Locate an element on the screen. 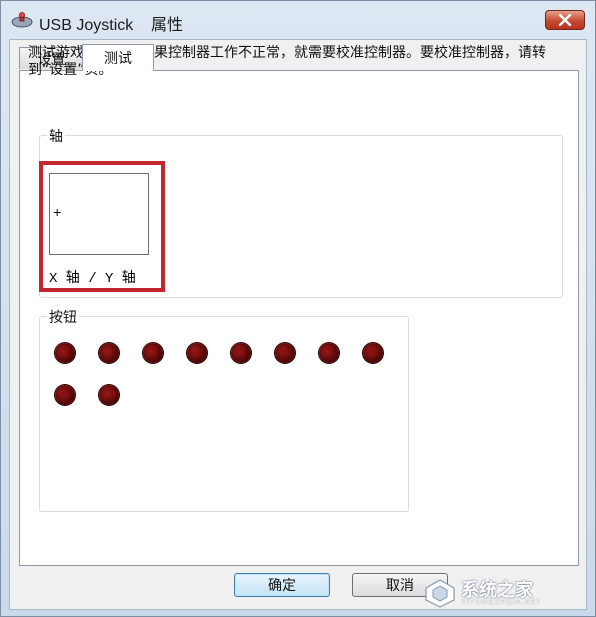 The image size is (596, 617). joystick-button-9: 9 is located at coordinates (65, 395).